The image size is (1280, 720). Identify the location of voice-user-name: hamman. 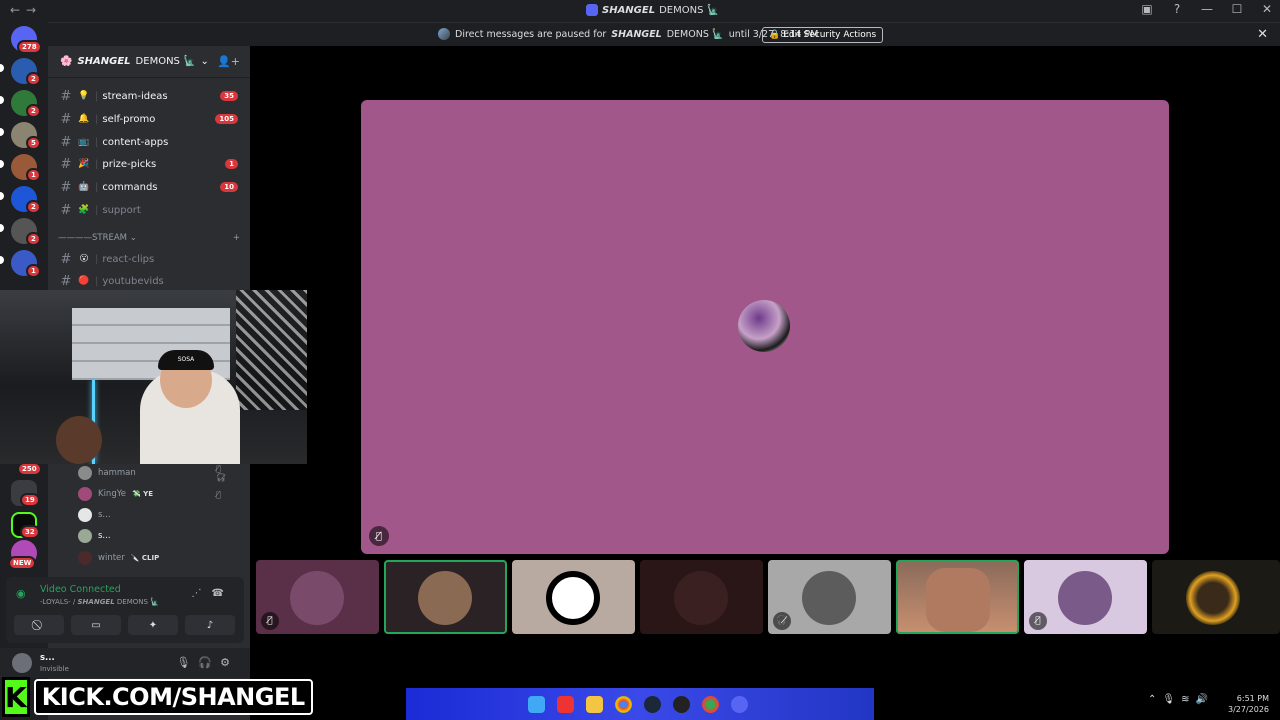
(117, 473).